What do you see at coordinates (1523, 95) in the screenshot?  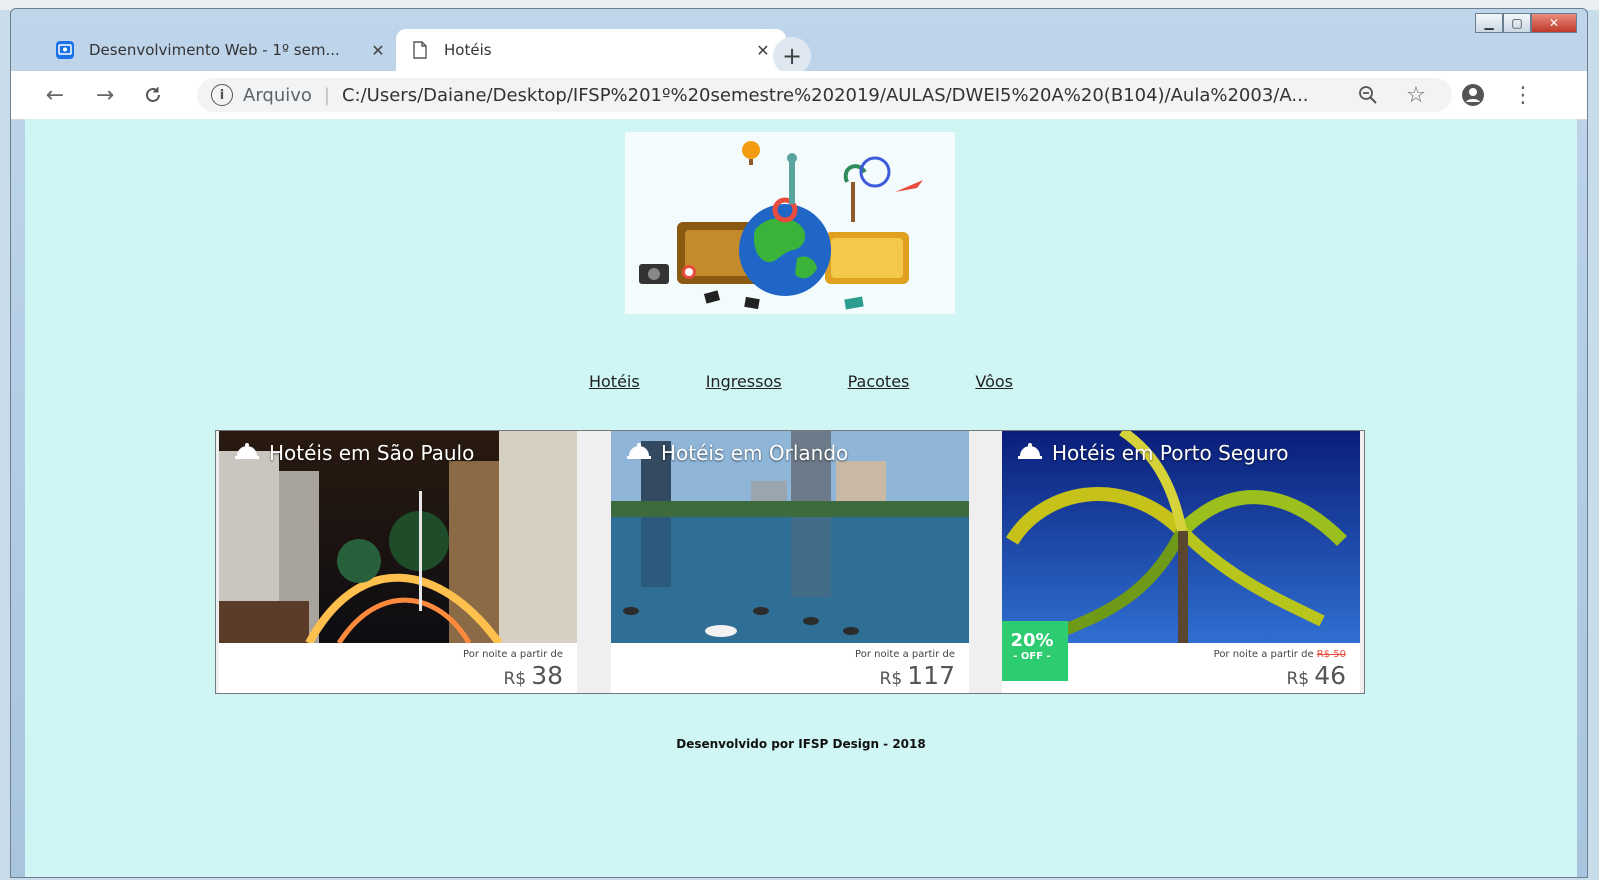 I see `menu-dots-icon: ⋮` at bounding box center [1523, 95].